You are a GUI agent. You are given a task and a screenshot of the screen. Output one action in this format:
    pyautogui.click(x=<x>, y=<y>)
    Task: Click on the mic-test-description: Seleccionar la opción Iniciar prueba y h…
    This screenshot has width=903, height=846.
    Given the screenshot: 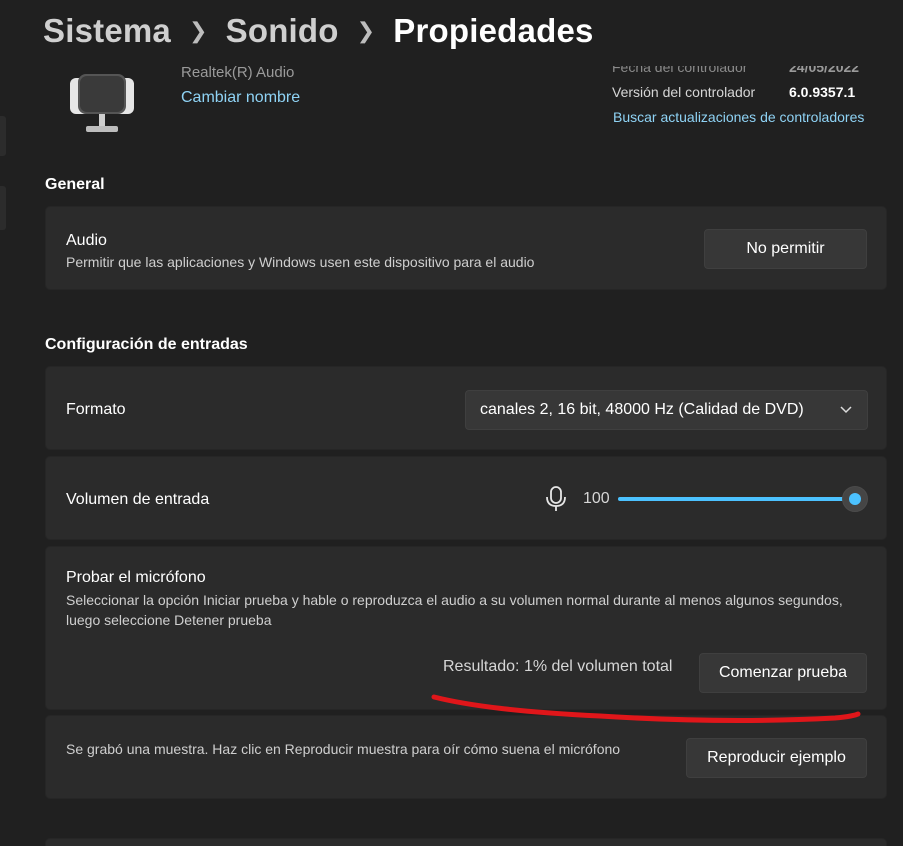 What is the action you would take?
    pyautogui.click(x=454, y=610)
    